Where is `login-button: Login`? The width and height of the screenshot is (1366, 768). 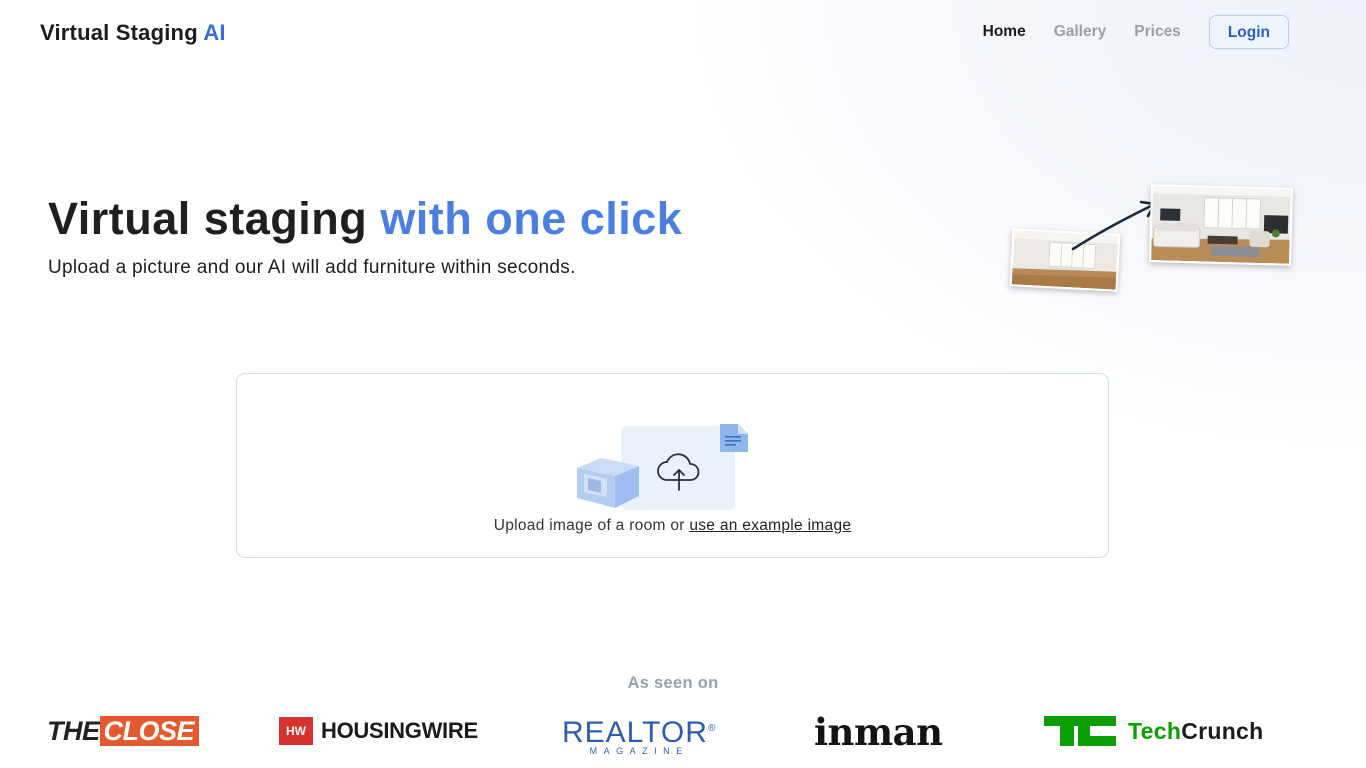 login-button: Login is located at coordinates (1248, 32).